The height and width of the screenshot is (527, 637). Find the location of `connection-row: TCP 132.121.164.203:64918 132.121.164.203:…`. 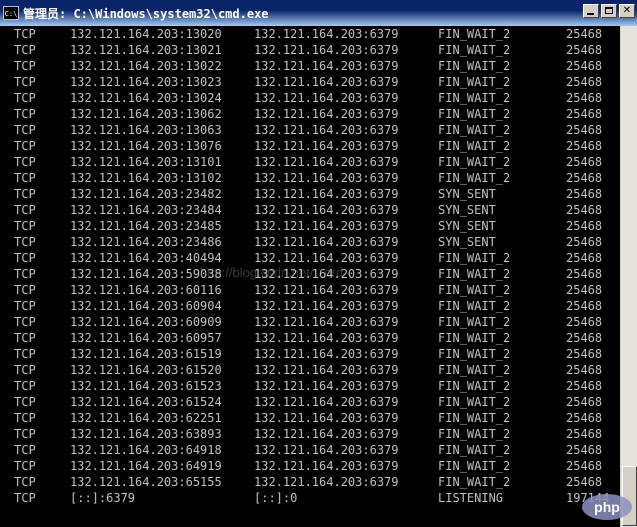

connection-row: TCP 132.121.164.203:64918 132.121.164.203:… is located at coordinates (310, 450).